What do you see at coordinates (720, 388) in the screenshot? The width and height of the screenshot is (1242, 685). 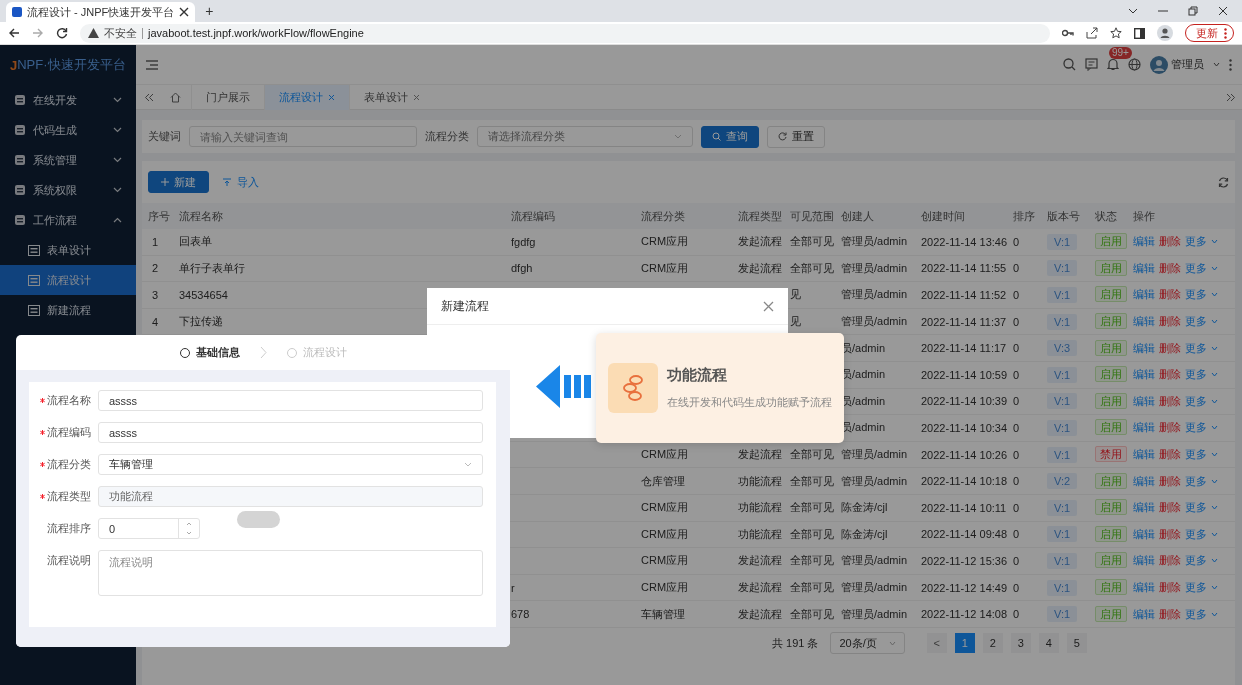 I see `flow-type-card: 功能流程 在线开发和代码生成功能赋予流程` at bounding box center [720, 388].